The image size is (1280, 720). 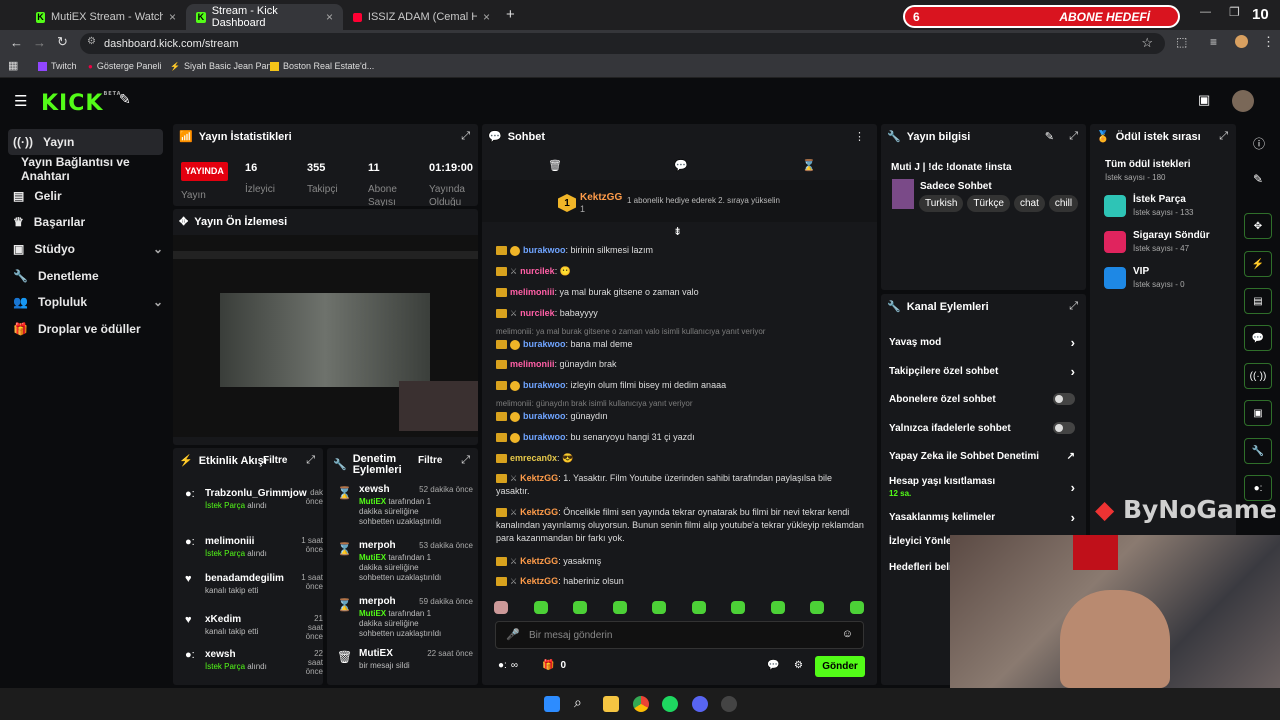 What do you see at coordinates (85, 329) in the screenshot?
I see `sidebar-item-drops: 🎁 Droplar ve ödüller` at bounding box center [85, 329].